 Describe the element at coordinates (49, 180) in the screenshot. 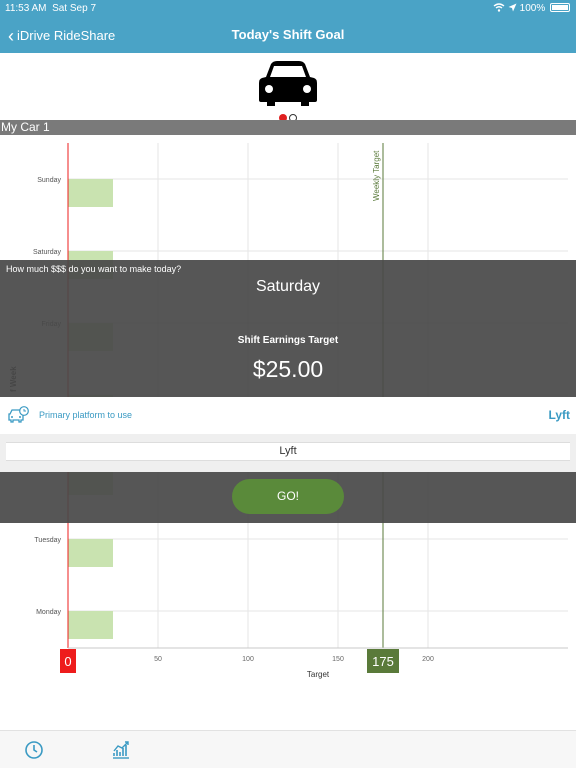

I see `category-label: Sunday` at that location.